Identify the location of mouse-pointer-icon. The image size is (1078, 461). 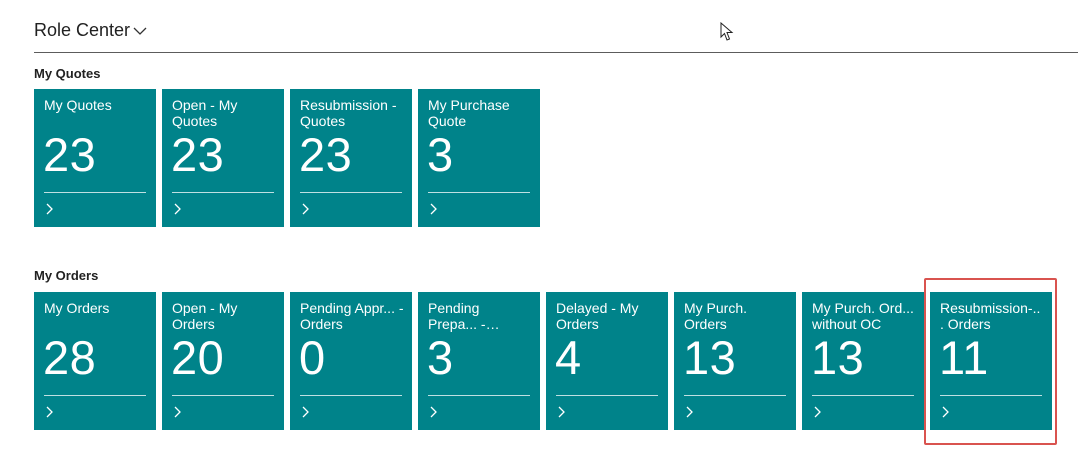
(727, 31).